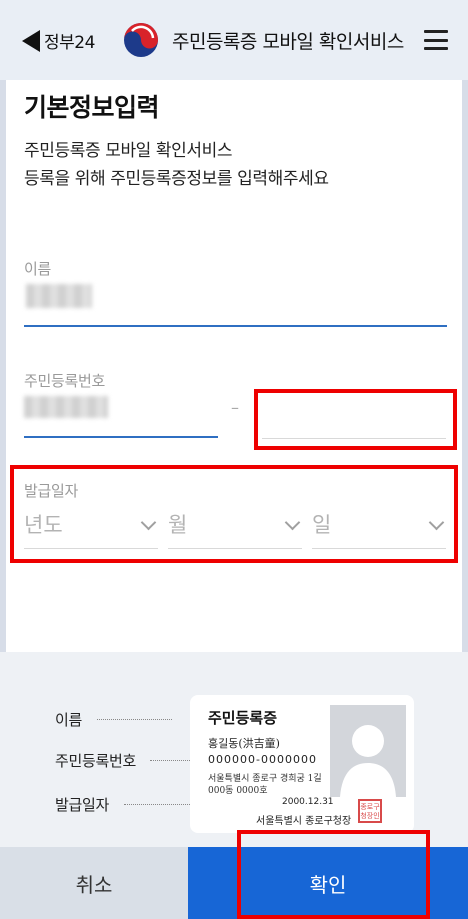  What do you see at coordinates (128, 151) in the screenshot?
I see `description-line-1: 주민등록증 모바일 확인서비스` at bounding box center [128, 151].